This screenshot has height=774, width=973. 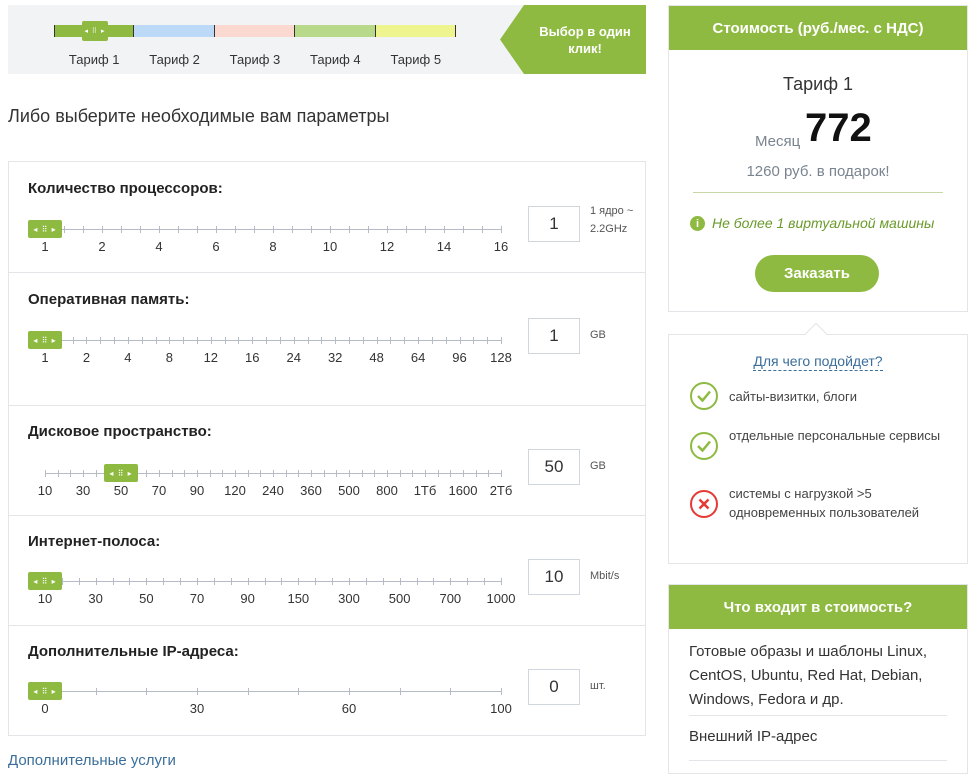 What do you see at coordinates (335, 357) in the screenshot?
I see `slider-tick-label: 32` at bounding box center [335, 357].